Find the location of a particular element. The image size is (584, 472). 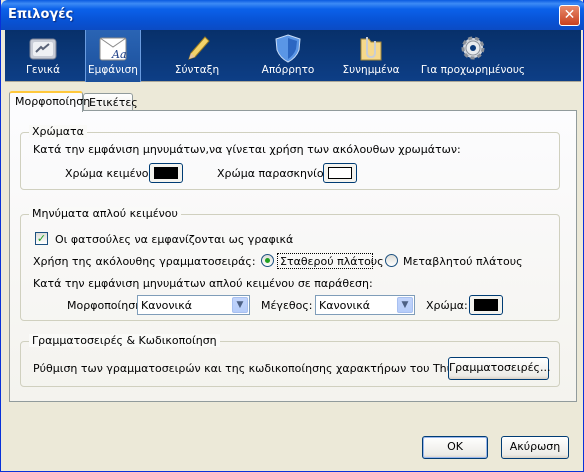

background-color-swatch is located at coordinates (340, 173).